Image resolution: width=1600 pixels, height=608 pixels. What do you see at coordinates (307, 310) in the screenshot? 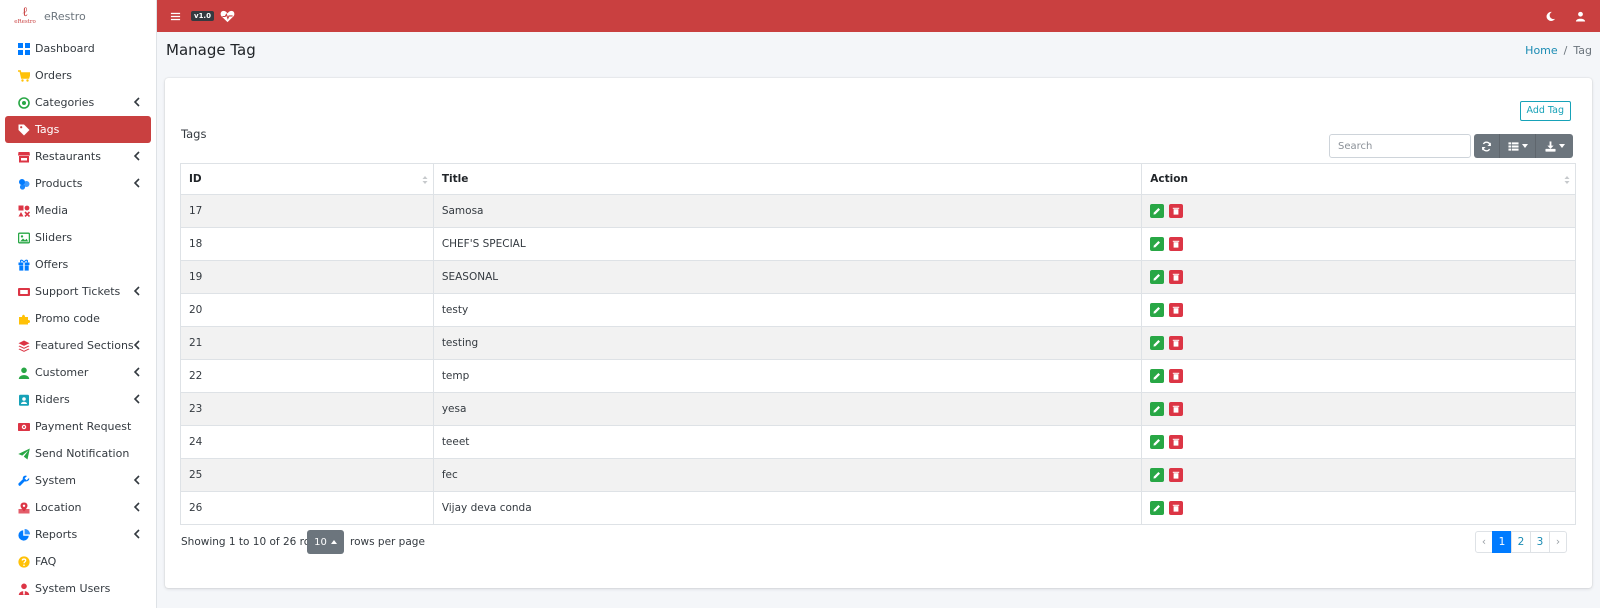
I see `cell-id: 20` at bounding box center [307, 310].